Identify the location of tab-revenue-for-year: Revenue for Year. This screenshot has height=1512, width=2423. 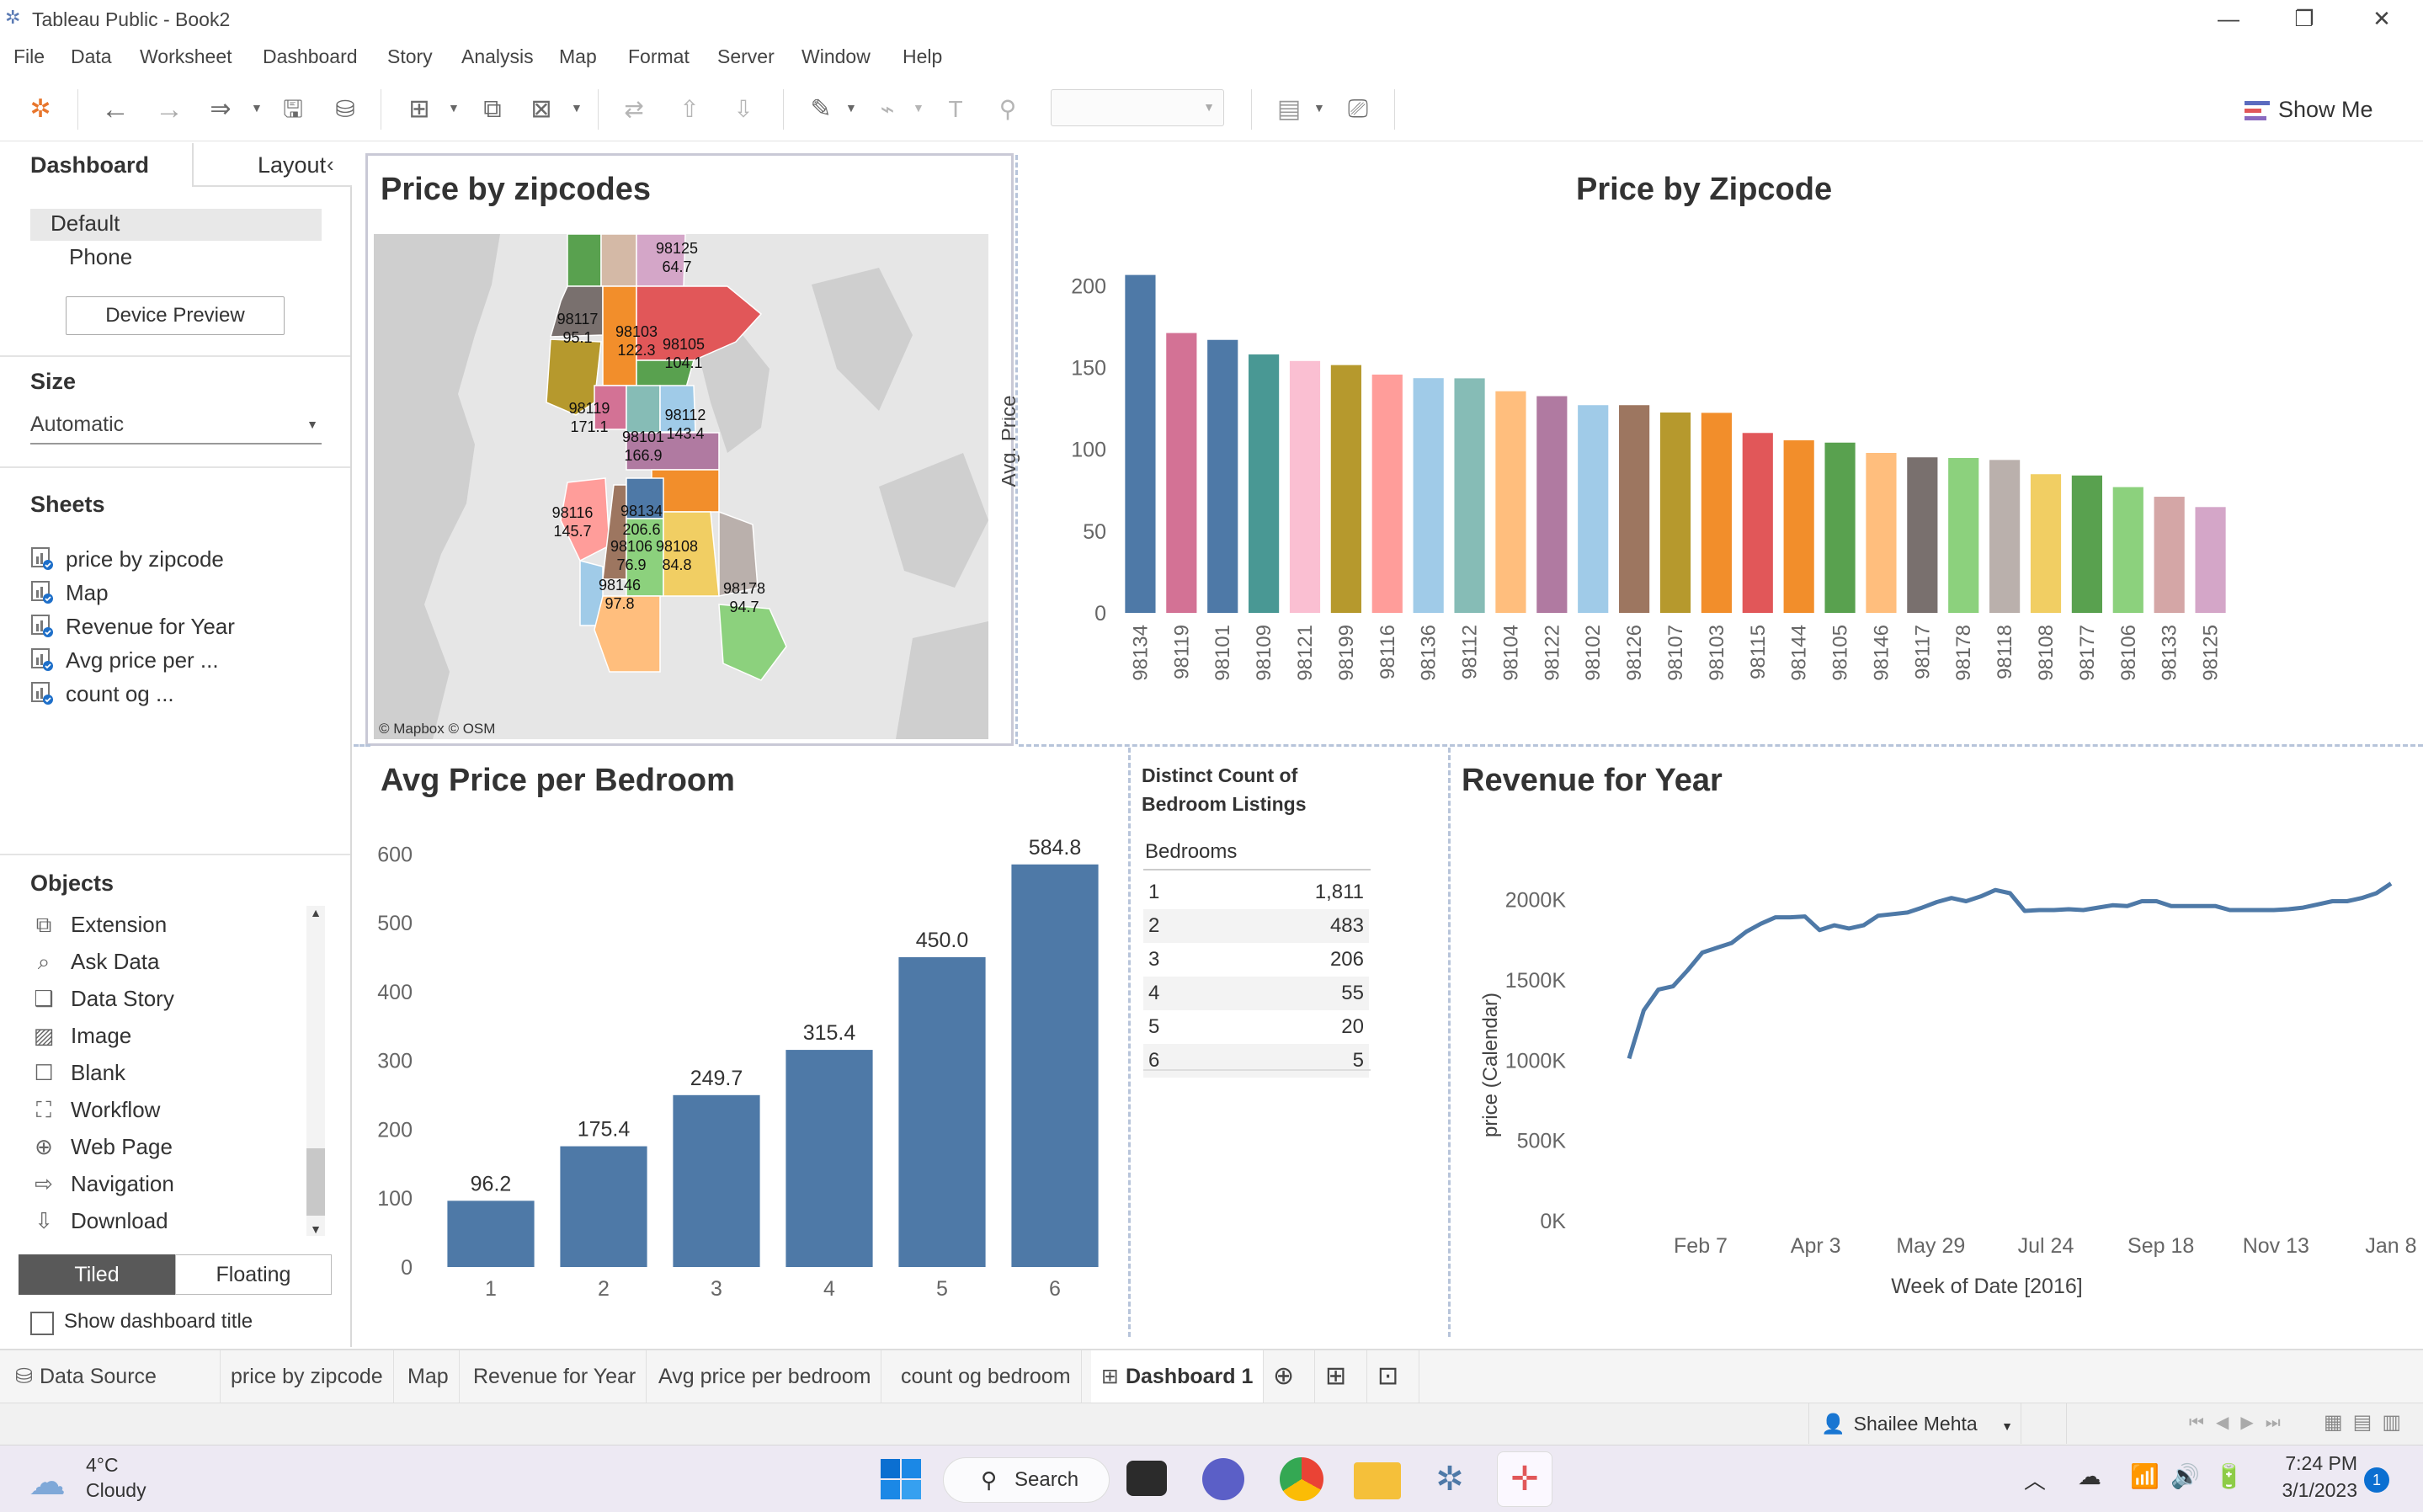
(555, 1377).